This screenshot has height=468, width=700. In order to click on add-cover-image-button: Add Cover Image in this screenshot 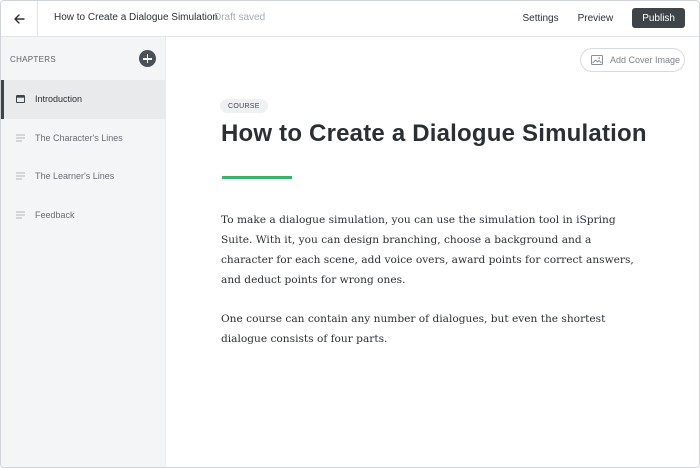, I will do `click(632, 60)`.